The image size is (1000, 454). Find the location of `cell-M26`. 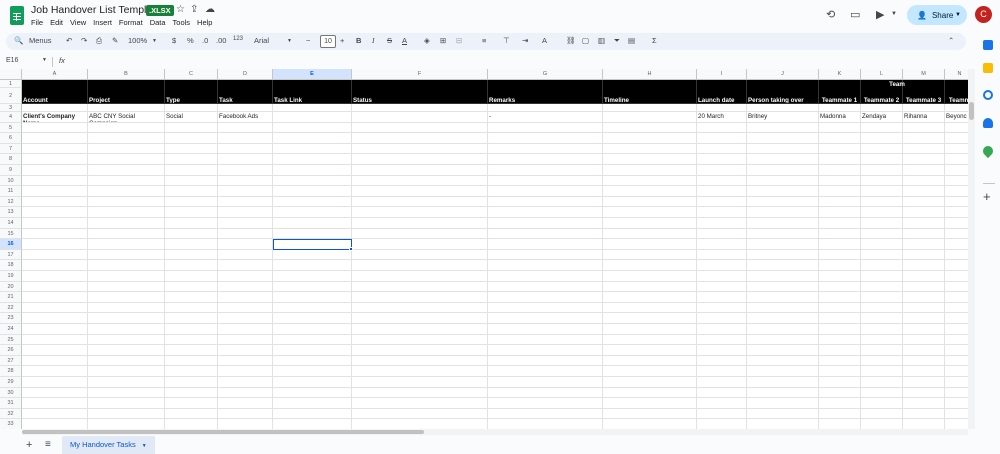

cell-M26 is located at coordinates (924, 350).